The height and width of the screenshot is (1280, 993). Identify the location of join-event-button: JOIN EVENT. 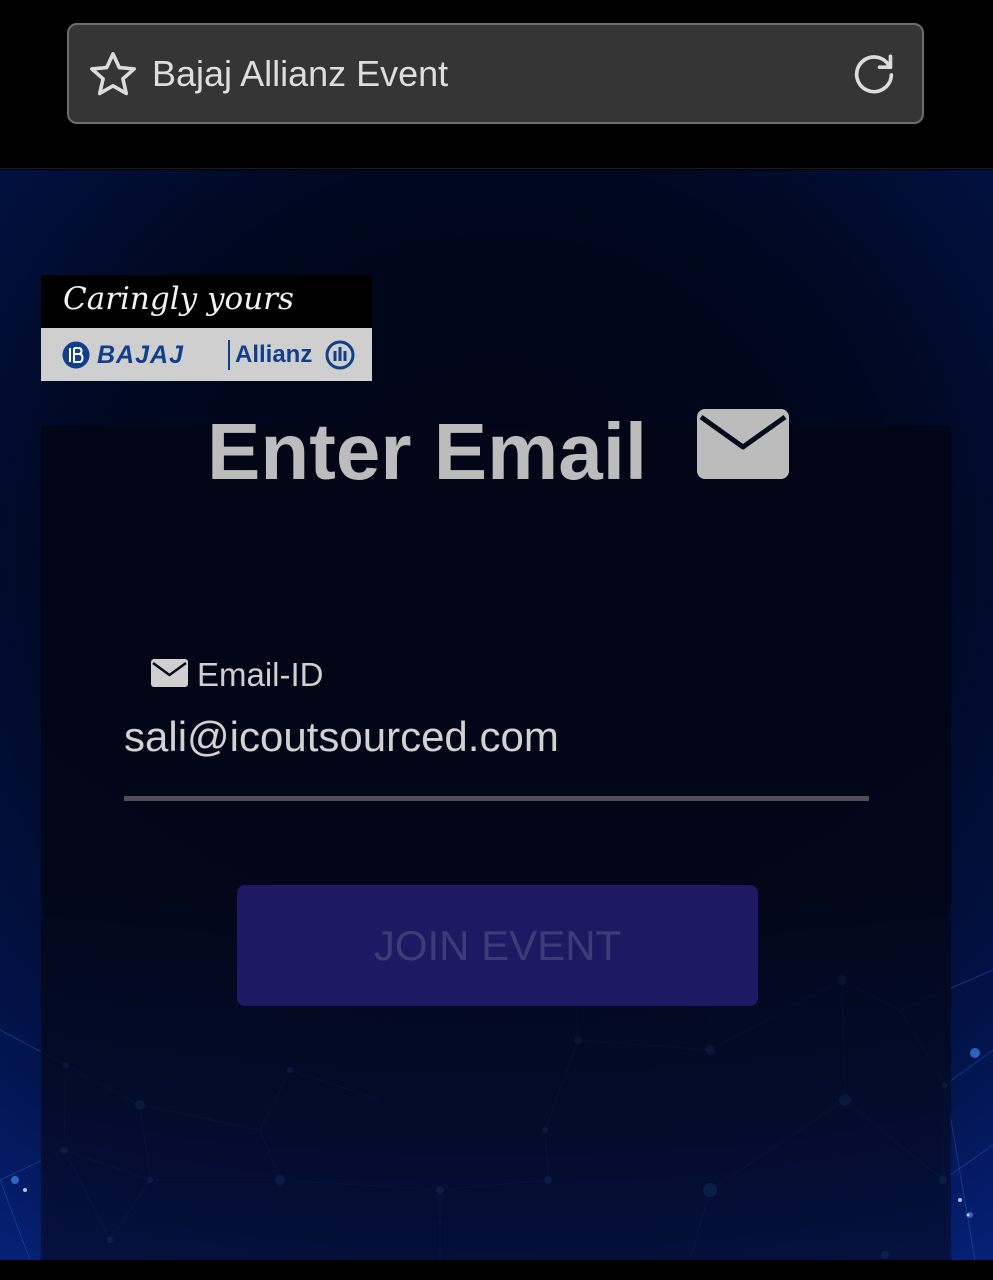
(497, 945).